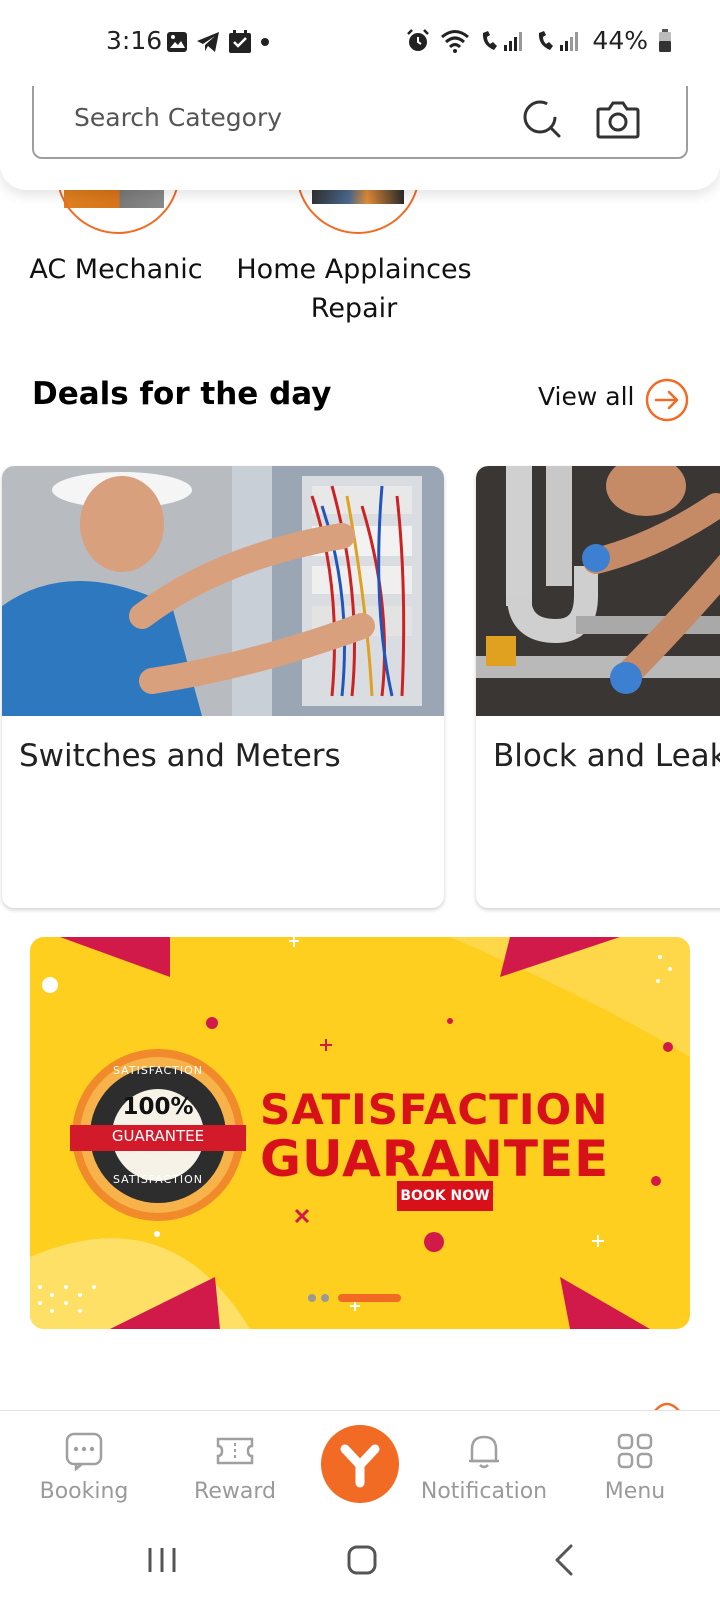 The image size is (720, 1600). Describe the element at coordinates (418, 39) in the screenshot. I see `alarm-icon` at that location.